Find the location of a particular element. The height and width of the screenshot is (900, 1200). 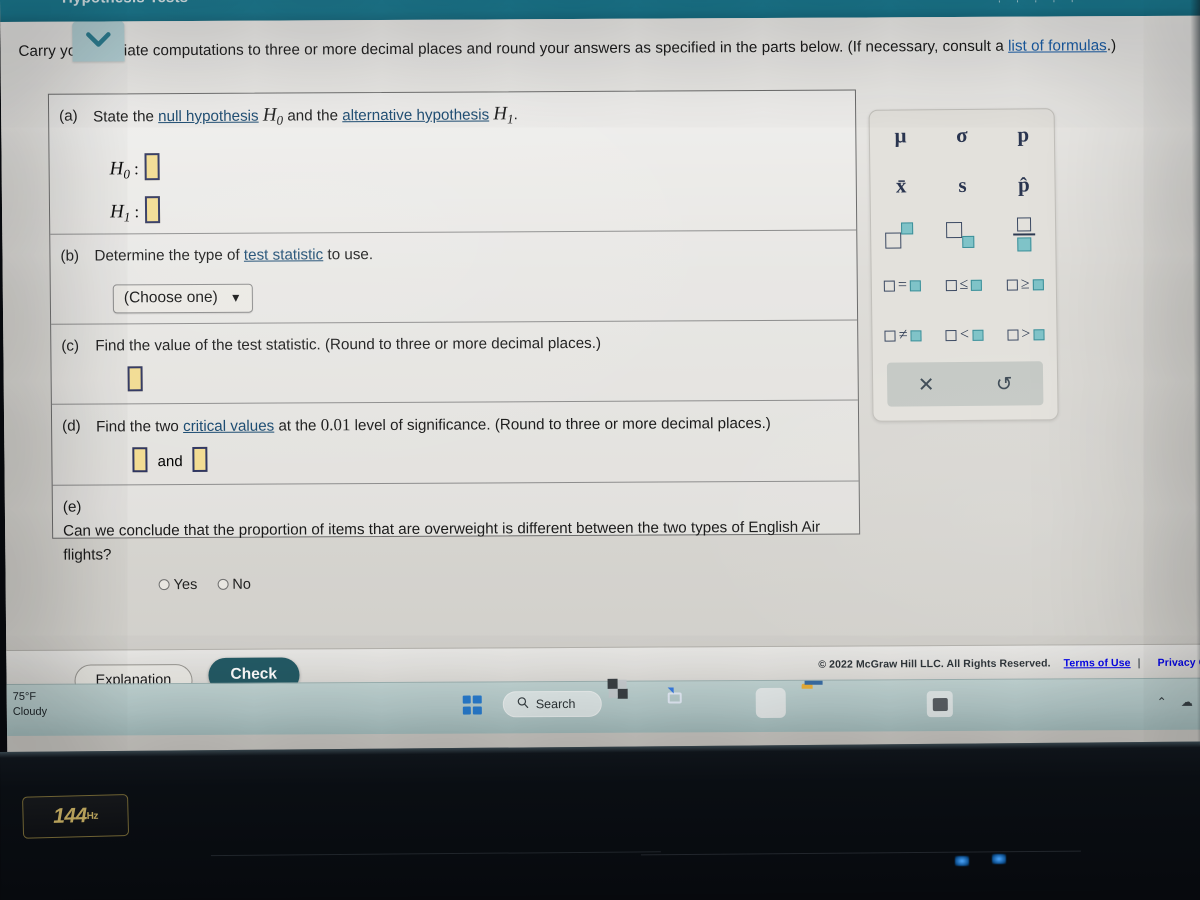

h0-answer-input is located at coordinates (152, 167).